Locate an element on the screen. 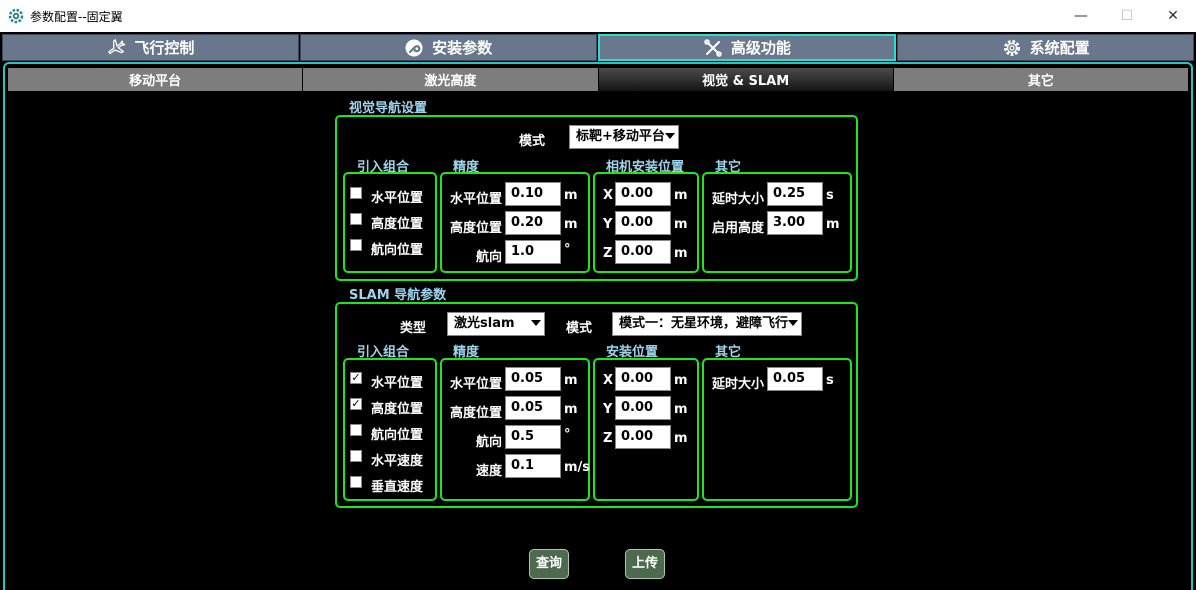  tab-system-config: 系统配置 is located at coordinates (1045, 47).